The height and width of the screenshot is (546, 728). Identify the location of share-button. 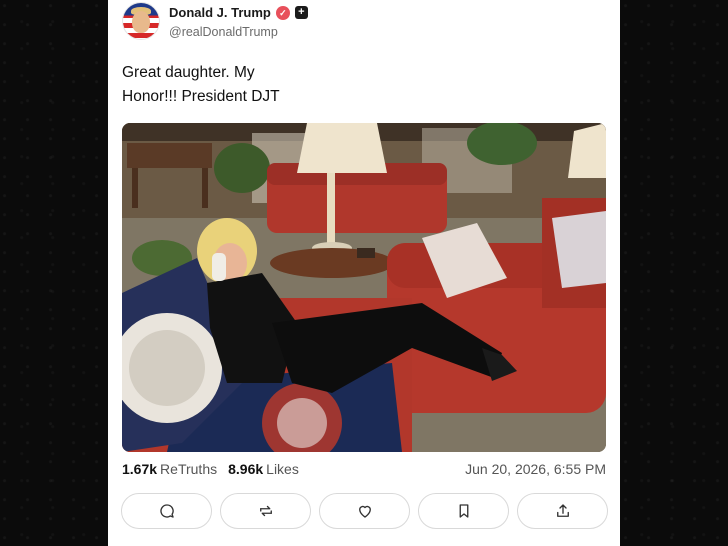
(562, 511).